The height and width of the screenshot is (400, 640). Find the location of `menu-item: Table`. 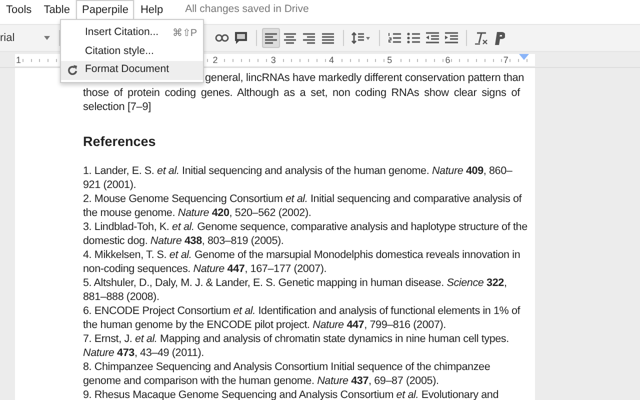

menu-item: Table is located at coordinates (57, 10).